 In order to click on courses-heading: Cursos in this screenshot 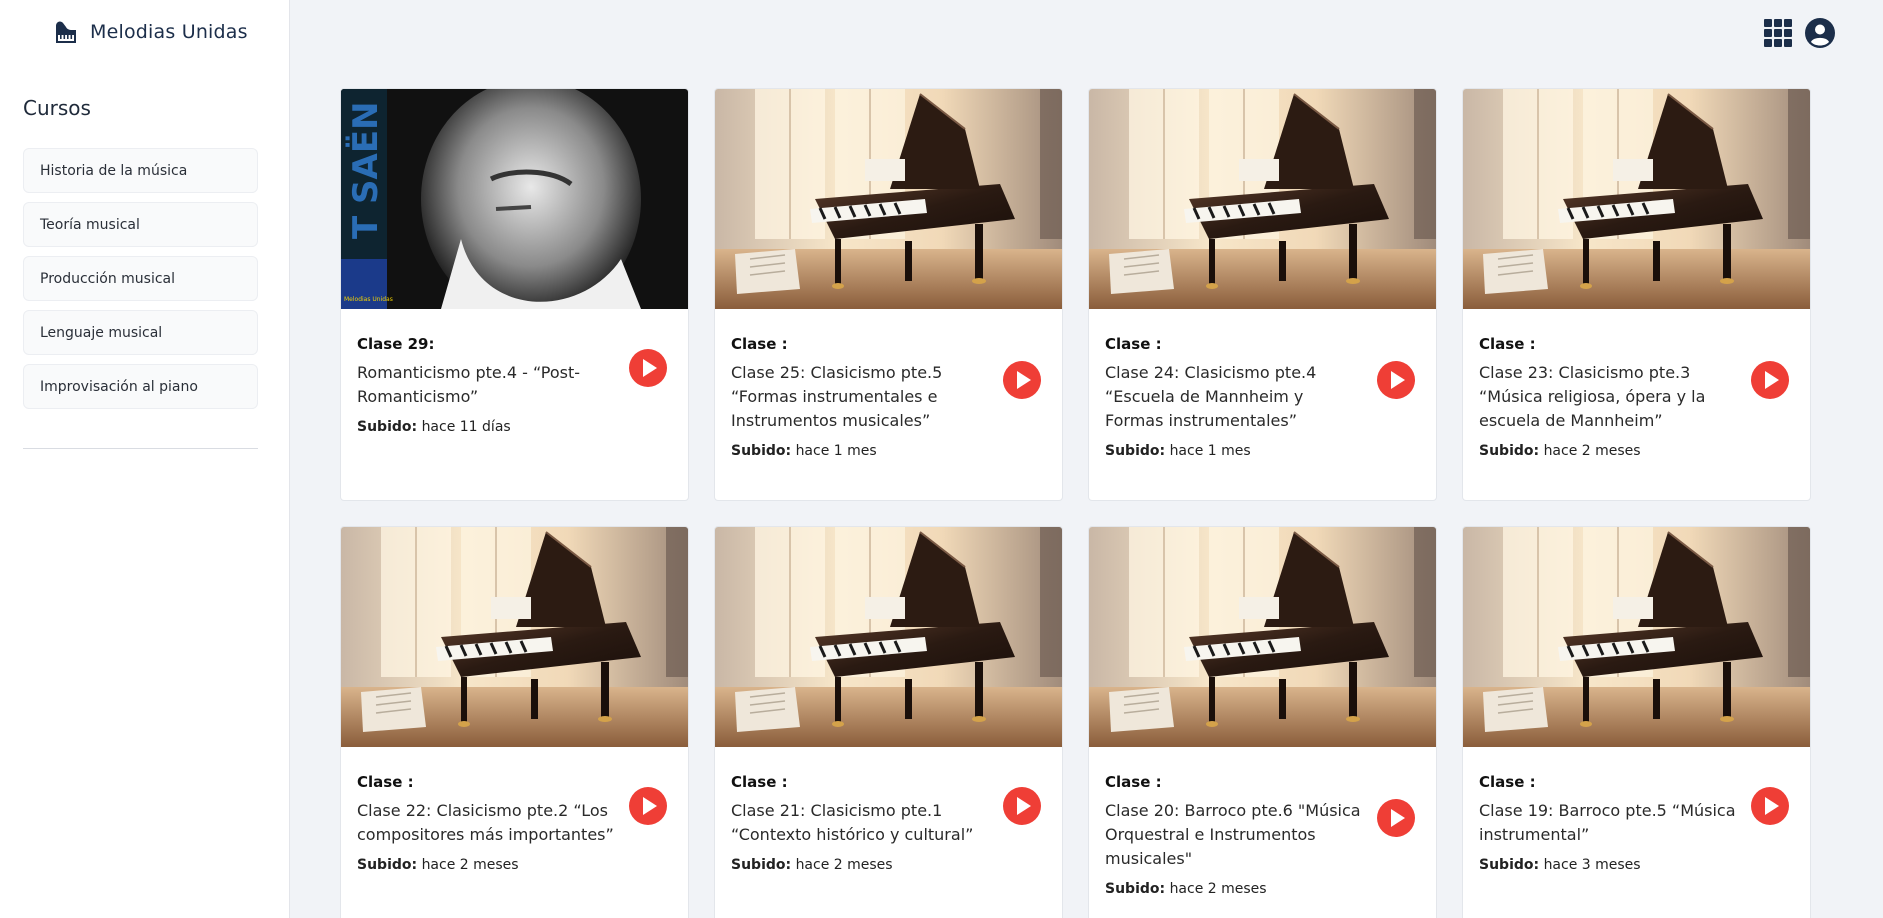, I will do `click(57, 108)`.